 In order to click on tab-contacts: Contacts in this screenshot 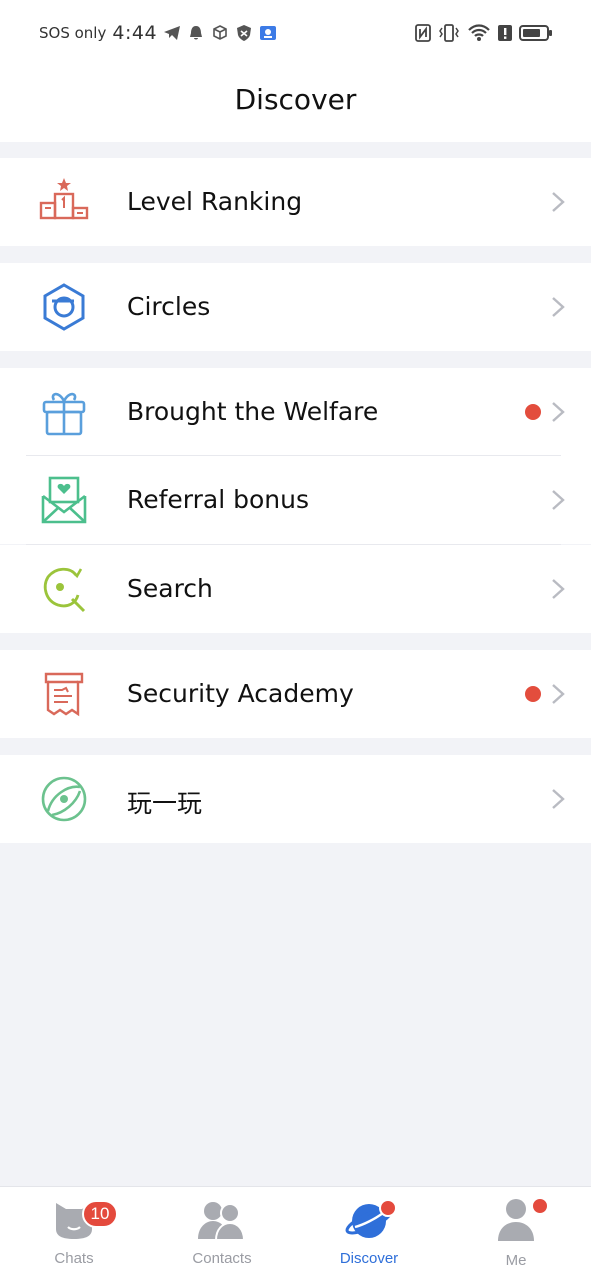, I will do `click(222, 1233)`.